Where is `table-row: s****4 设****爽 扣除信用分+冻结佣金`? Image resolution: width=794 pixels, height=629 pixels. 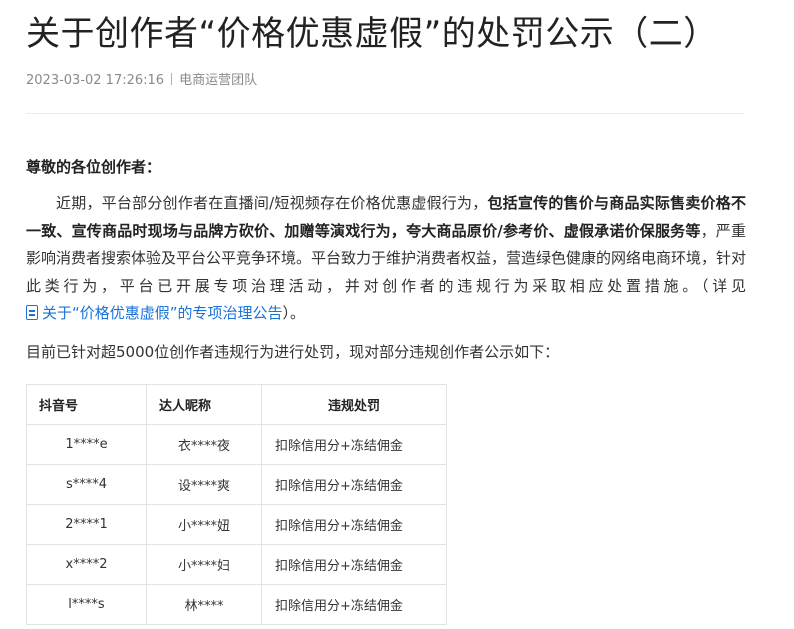
table-row: s****4 设****爽 扣除信用分+冻结佣金 is located at coordinates (236, 484).